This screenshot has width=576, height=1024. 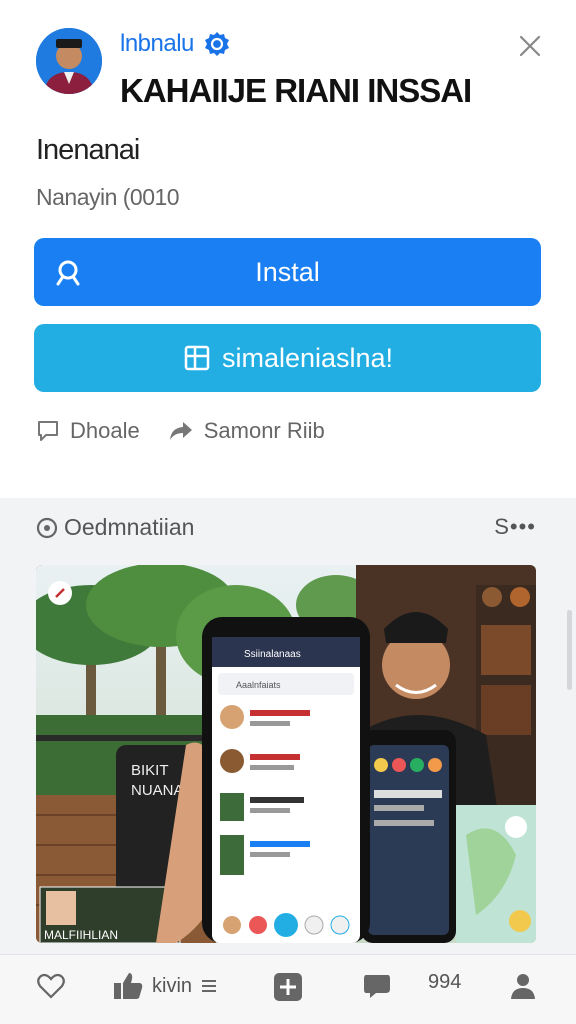 I want to click on app-name: lnbnalu, so click(x=157, y=44).